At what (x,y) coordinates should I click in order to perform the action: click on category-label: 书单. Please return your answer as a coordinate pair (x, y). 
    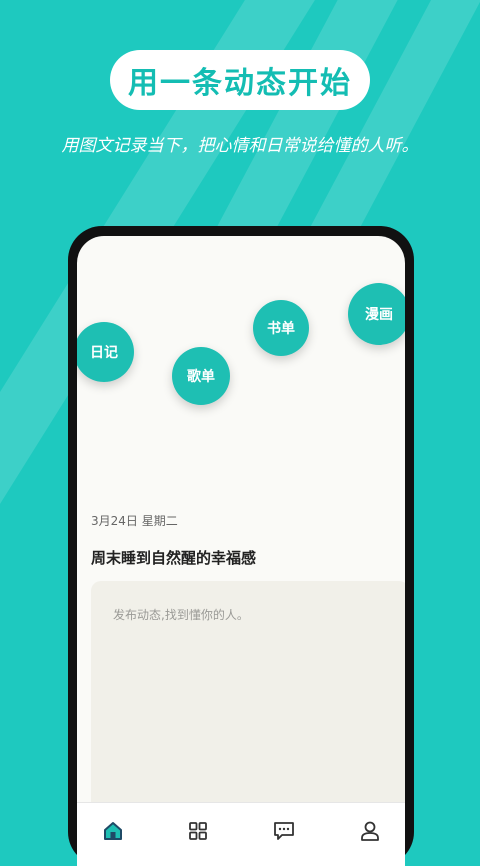
    Looking at the image, I should click on (281, 329).